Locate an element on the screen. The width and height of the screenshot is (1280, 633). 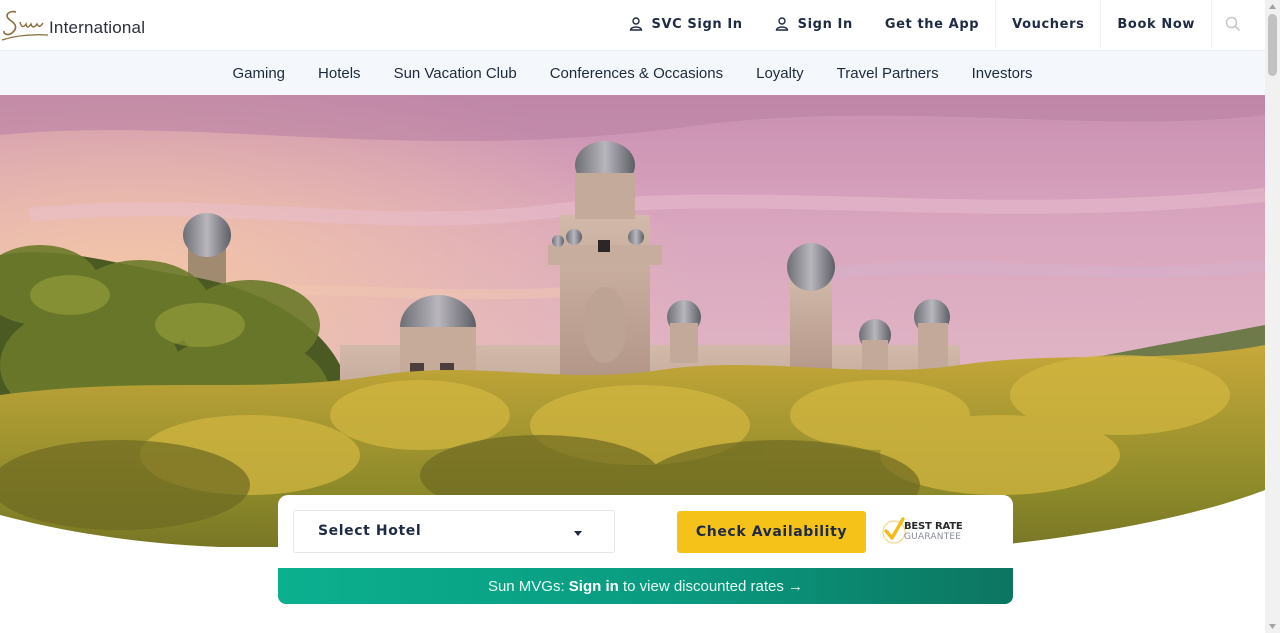
scroll-down-arrow-icon is located at coordinates (1272, 626).